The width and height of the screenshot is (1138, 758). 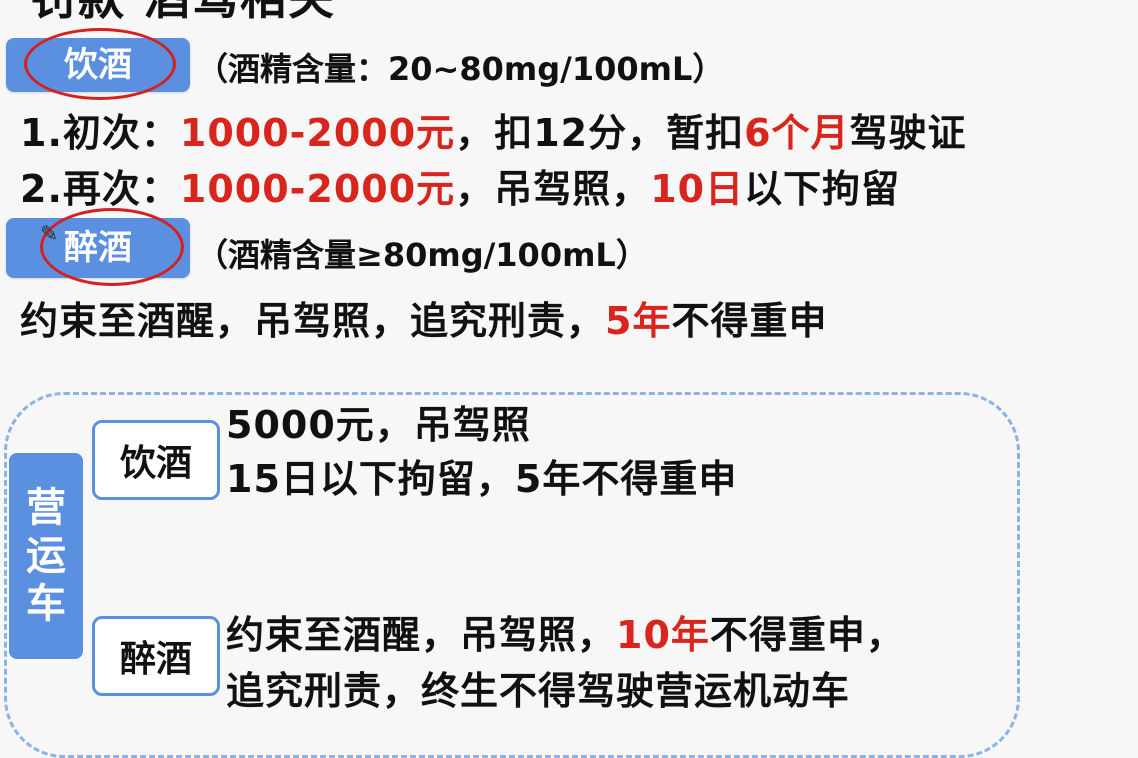 I want to click on drunk-penalty: 约束至酒醒，吊驾照，追究刑责，5年不得重申, so click(x=423, y=317).